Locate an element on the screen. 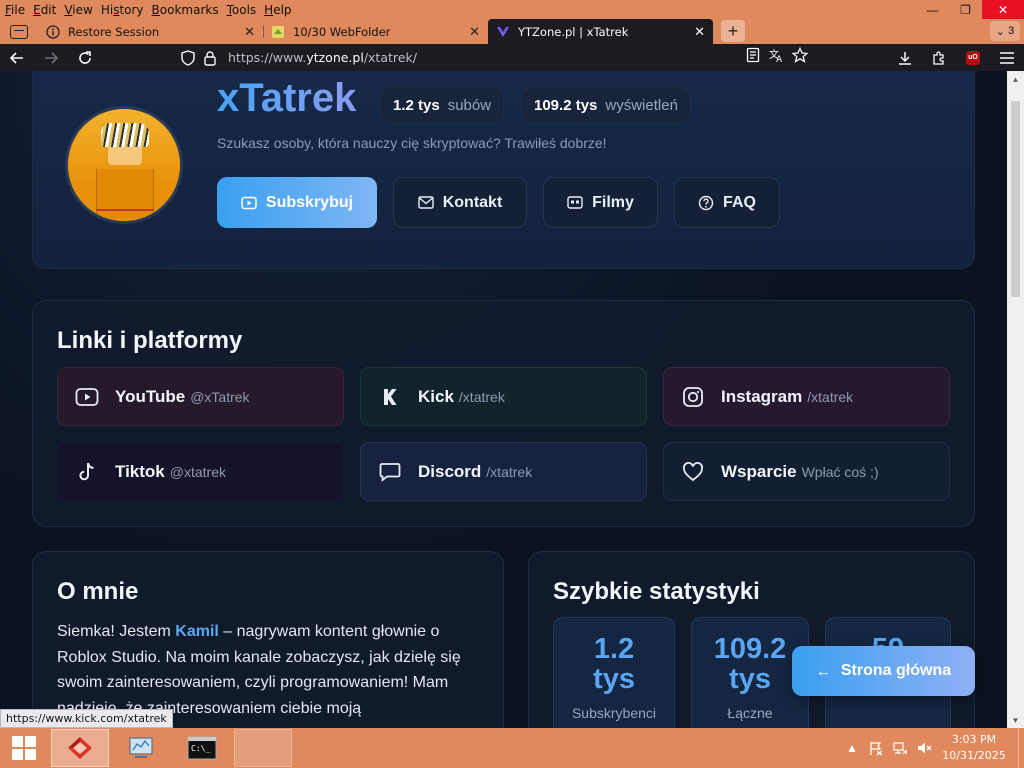 Image resolution: width=1024 pixels, height=768 pixels. arrow-left-icon is located at coordinates (16, 57).